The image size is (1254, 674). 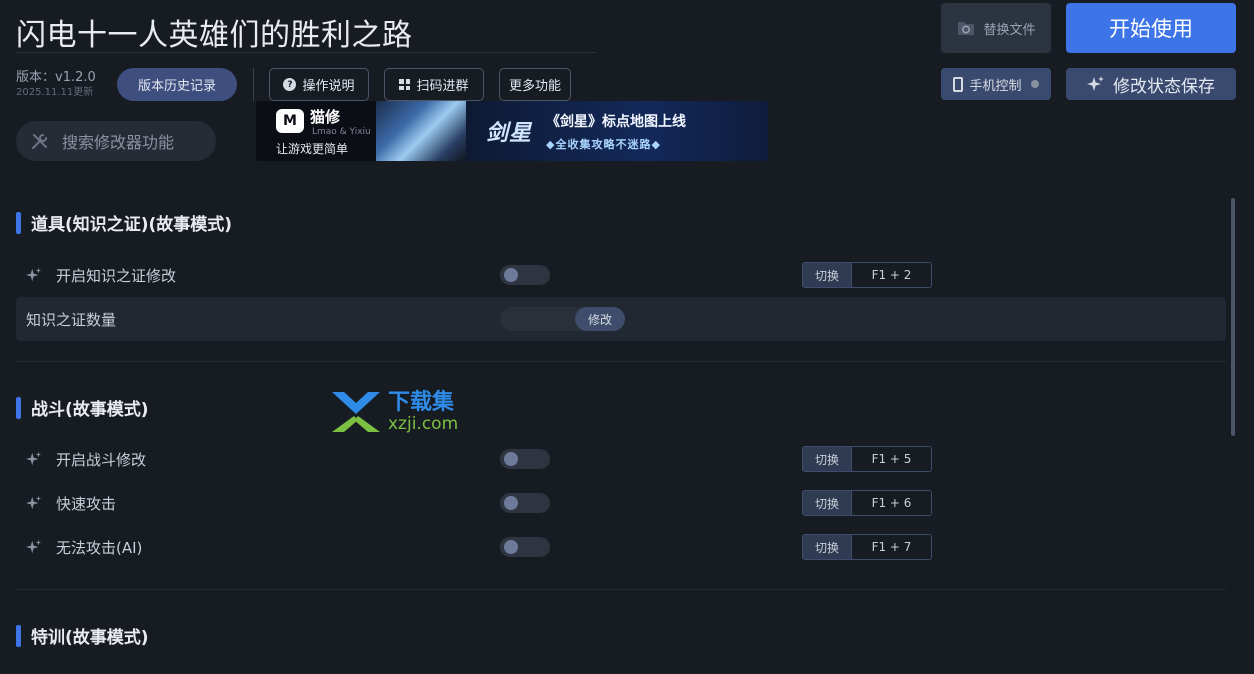 I want to click on more-features-button: 更多功能, so click(x=535, y=84).